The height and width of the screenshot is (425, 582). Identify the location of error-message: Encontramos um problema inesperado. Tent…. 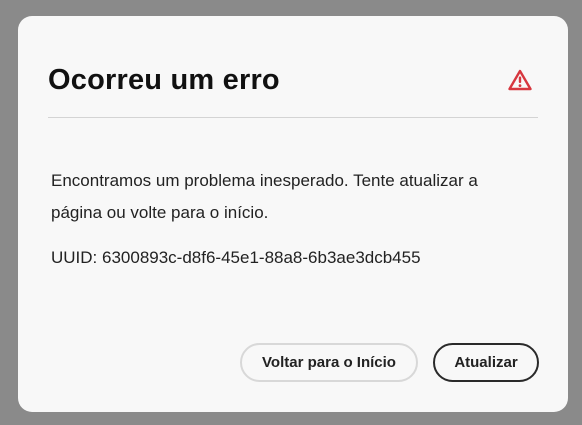
(264, 196).